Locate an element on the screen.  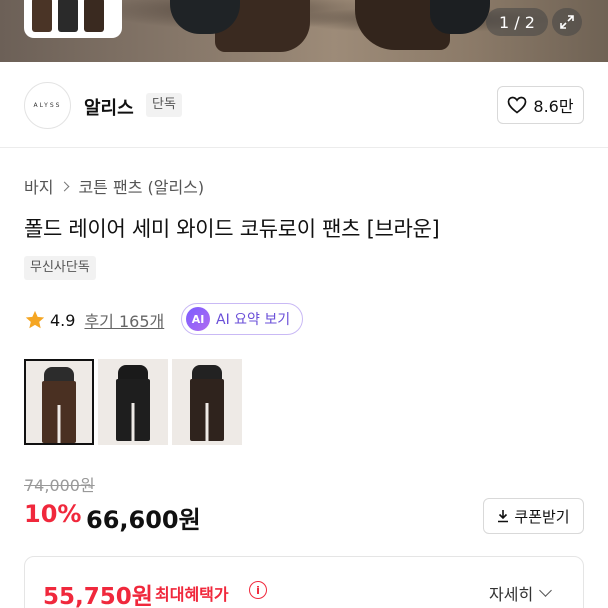
expand-button is located at coordinates (567, 22).